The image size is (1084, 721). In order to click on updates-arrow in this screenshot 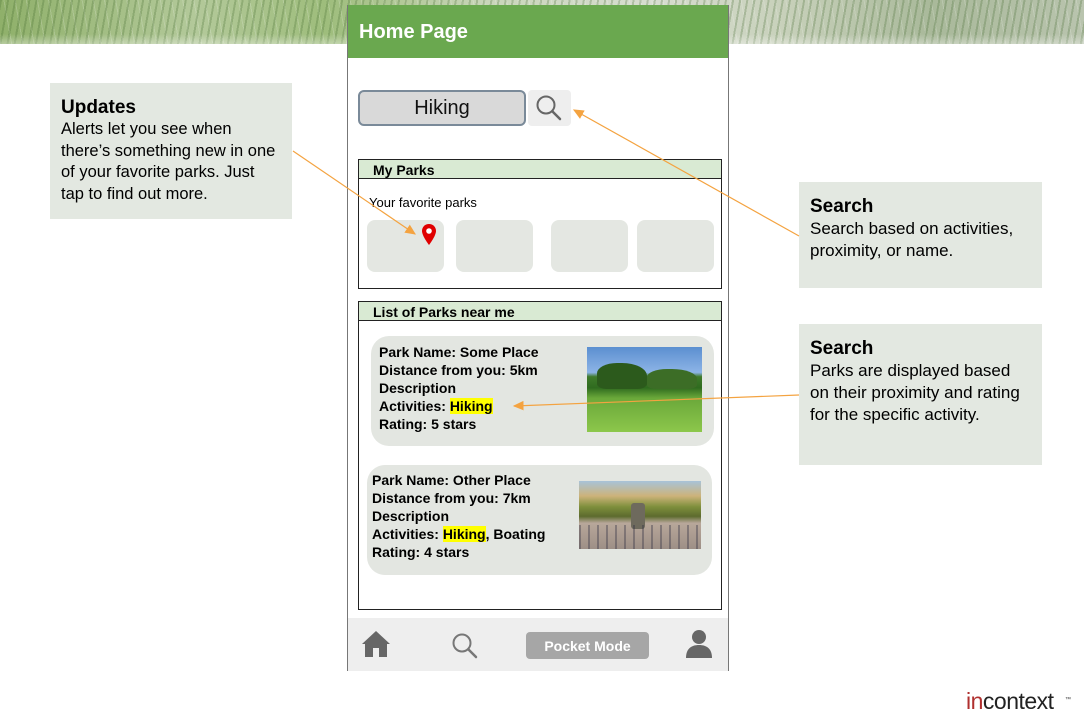, I will do `click(354, 192)`.